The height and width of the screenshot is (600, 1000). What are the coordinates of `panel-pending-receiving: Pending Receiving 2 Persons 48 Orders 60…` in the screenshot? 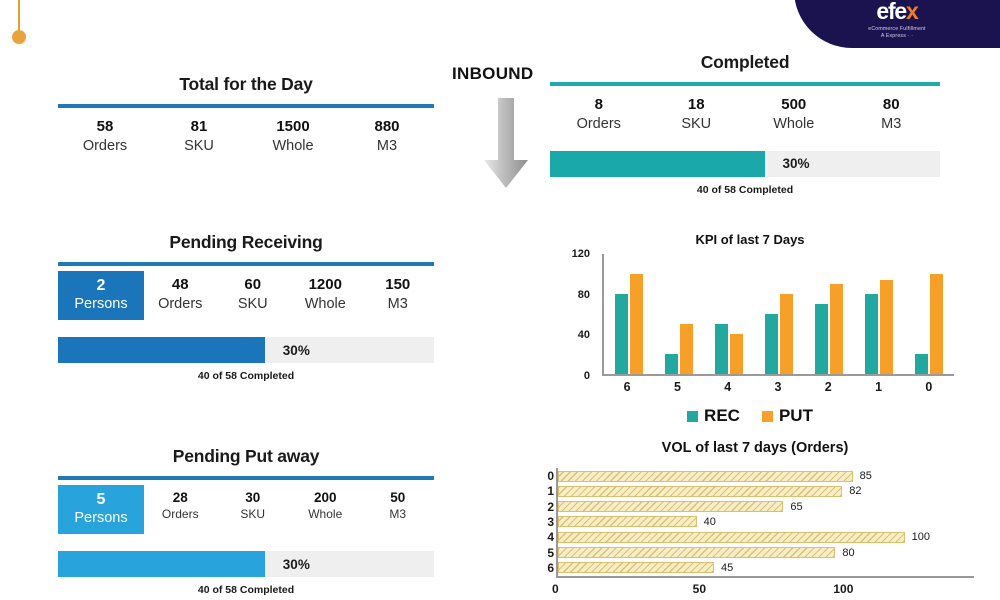 It's located at (246, 307).